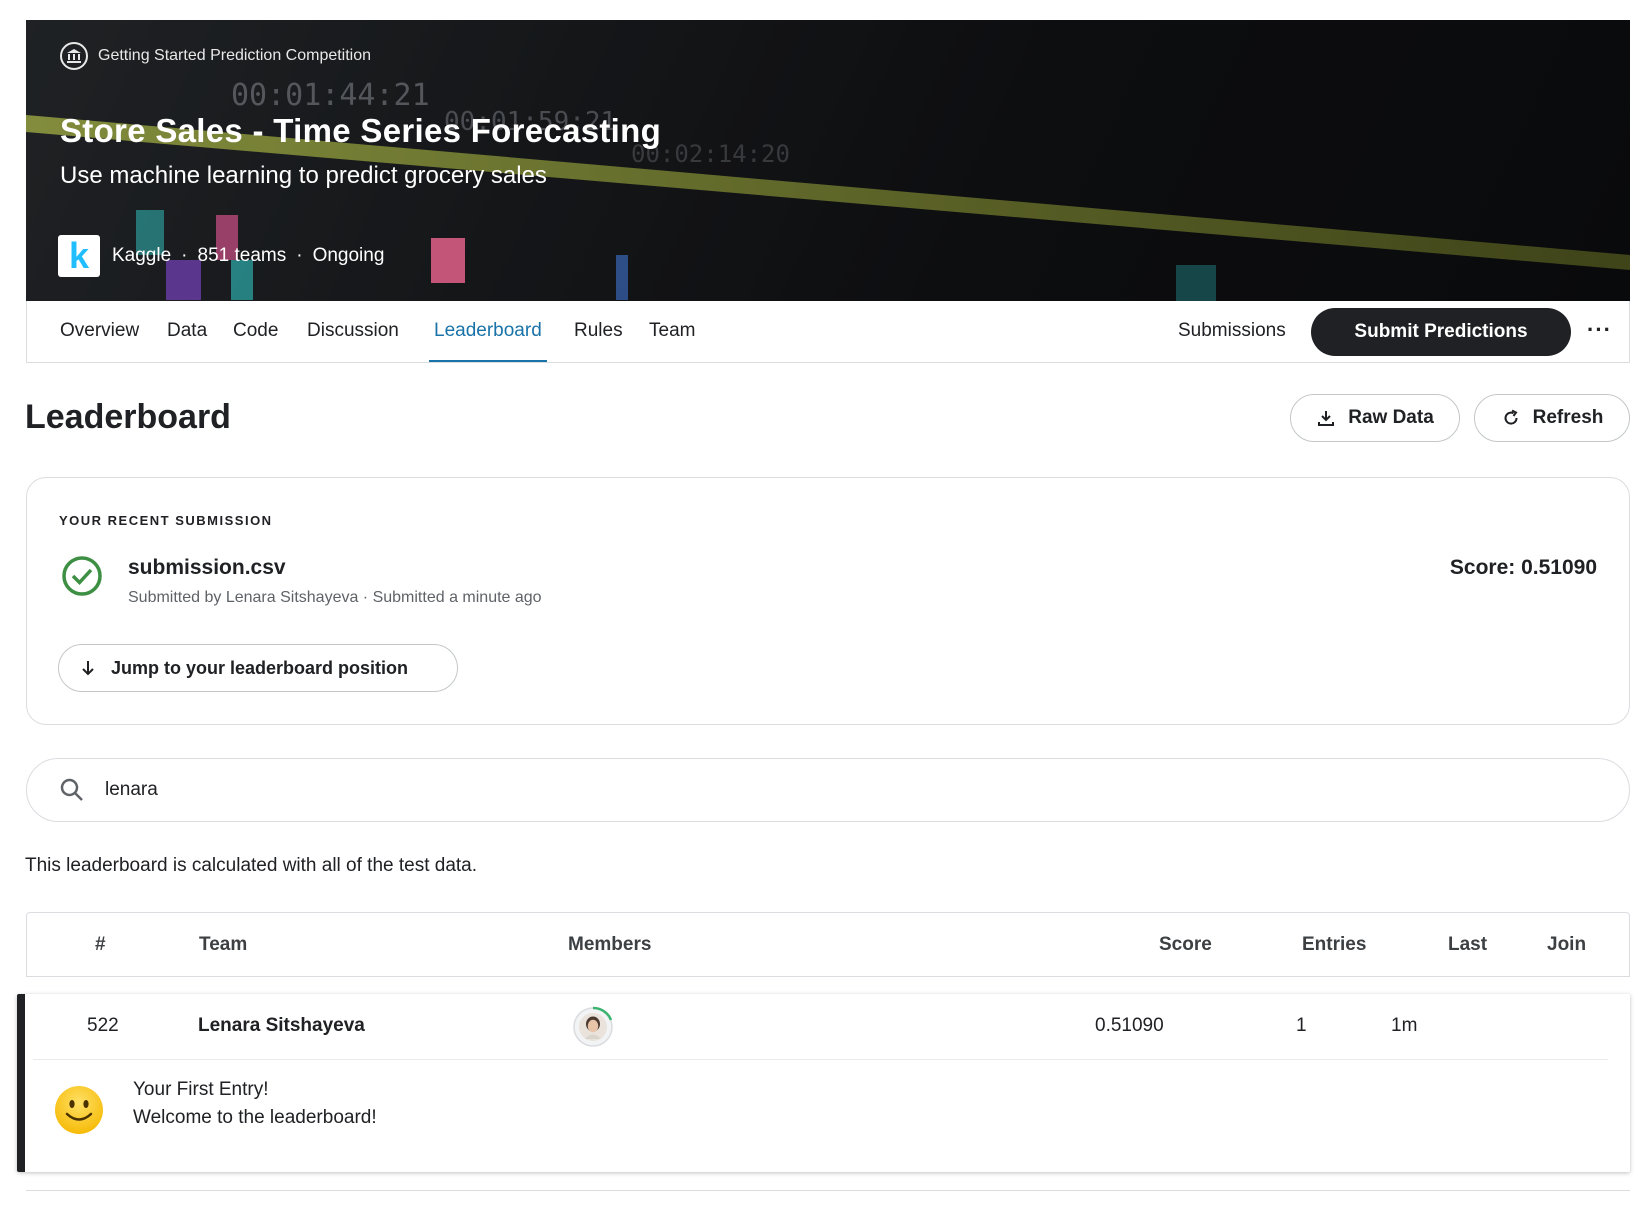  Describe the element at coordinates (361, 130) in the screenshot. I see `competition-title: Store Sales - Time Series Forecasting` at that location.